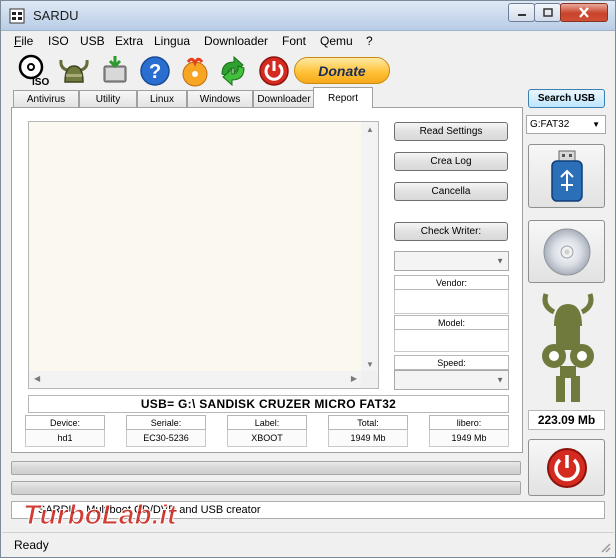 The height and width of the screenshot is (558, 616). I want to click on status-ready-text: Ready, so click(31, 545).